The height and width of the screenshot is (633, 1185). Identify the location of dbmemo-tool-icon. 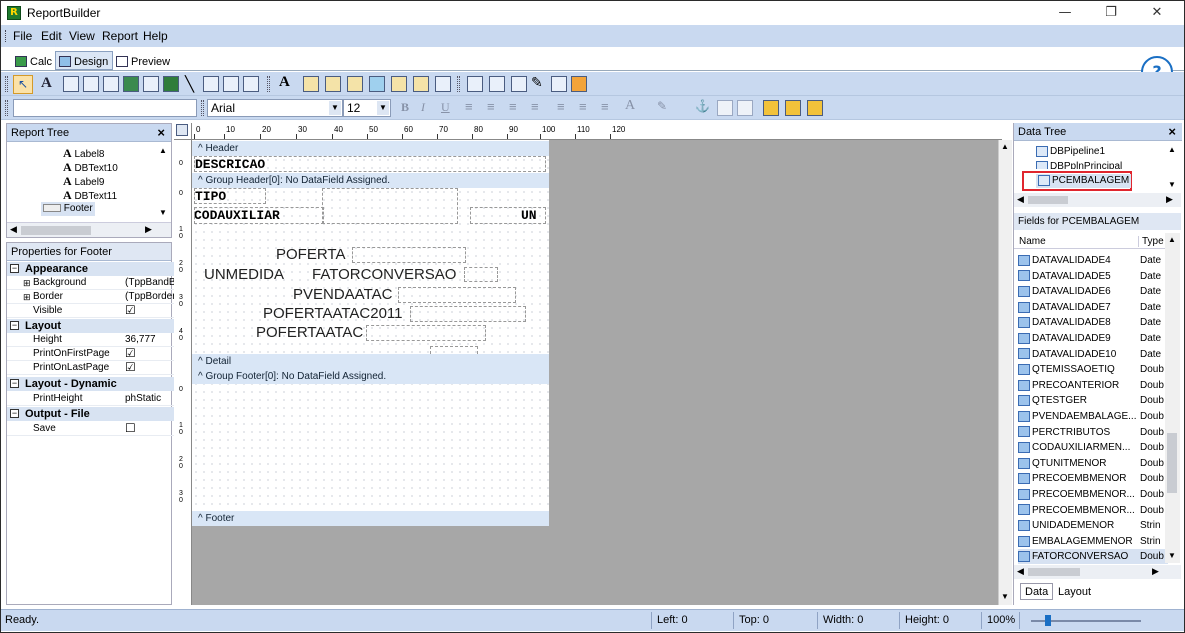
(333, 84).